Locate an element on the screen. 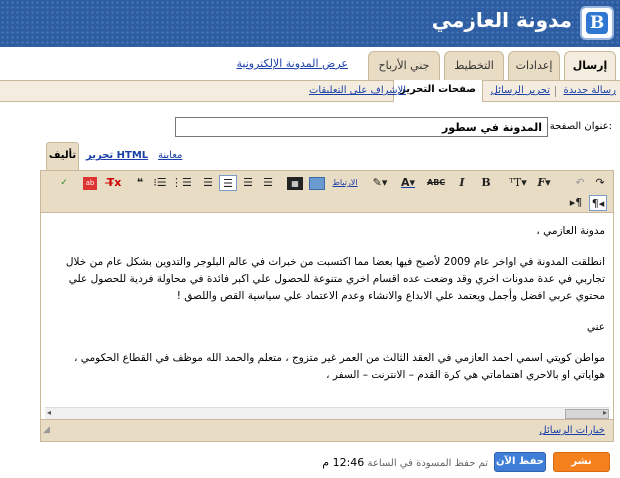  remove-formatting-icon: T̶x is located at coordinates (114, 183).